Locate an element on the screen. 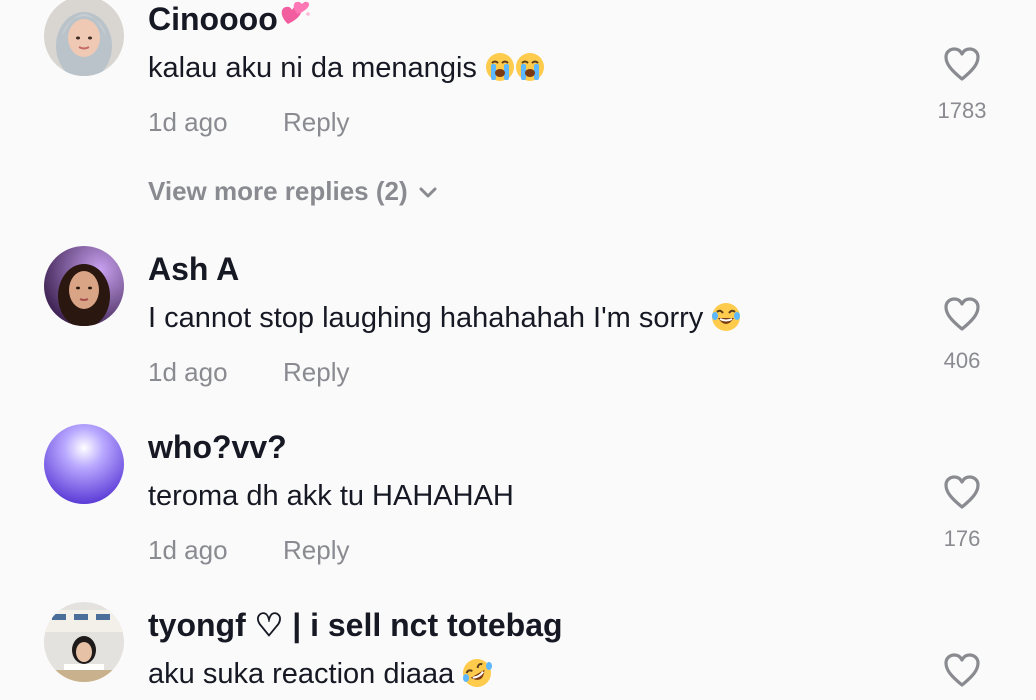  username: who?vv? is located at coordinates (217, 447).